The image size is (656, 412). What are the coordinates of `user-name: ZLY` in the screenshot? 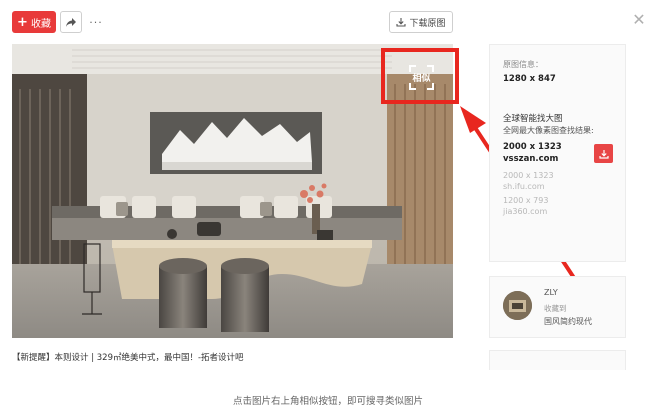 It's located at (551, 292).